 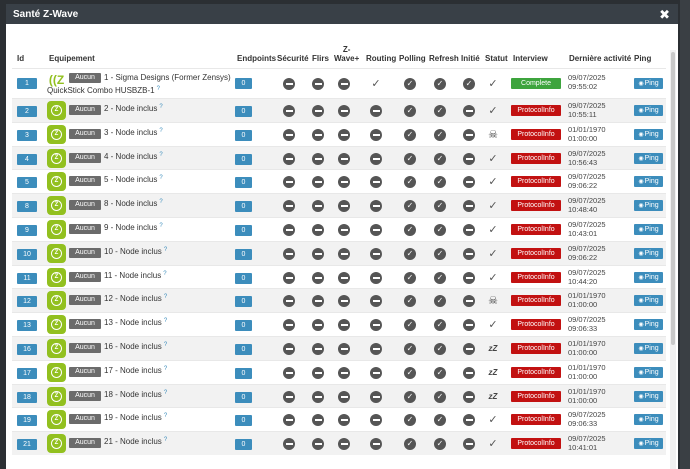 I want to click on col-ping-header: Ping, so click(x=642, y=58).